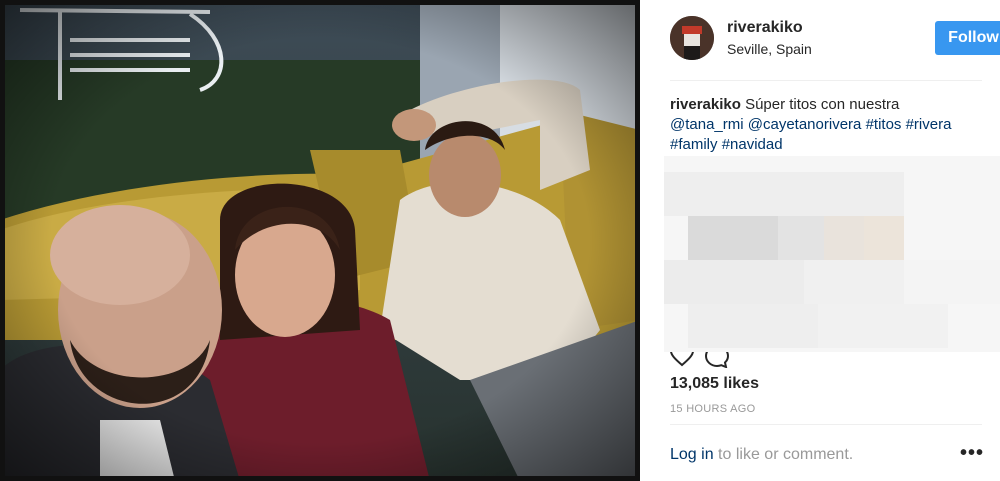 The image size is (1000, 481). What do you see at coordinates (805, 124) in the screenshot?
I see `mention-cayetanorivera: @cayetanorivera` at bounding box center [805, 124].